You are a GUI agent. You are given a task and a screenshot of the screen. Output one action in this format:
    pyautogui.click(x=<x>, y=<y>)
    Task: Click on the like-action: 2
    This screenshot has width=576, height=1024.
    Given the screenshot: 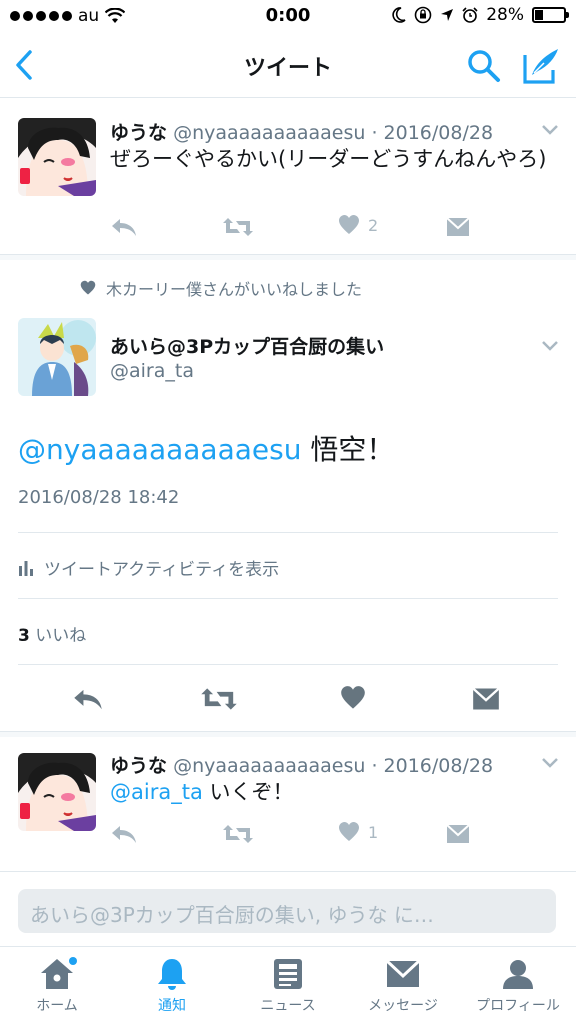 What is the action you would take?
    pyautogui.click(x=358, y=225)
    